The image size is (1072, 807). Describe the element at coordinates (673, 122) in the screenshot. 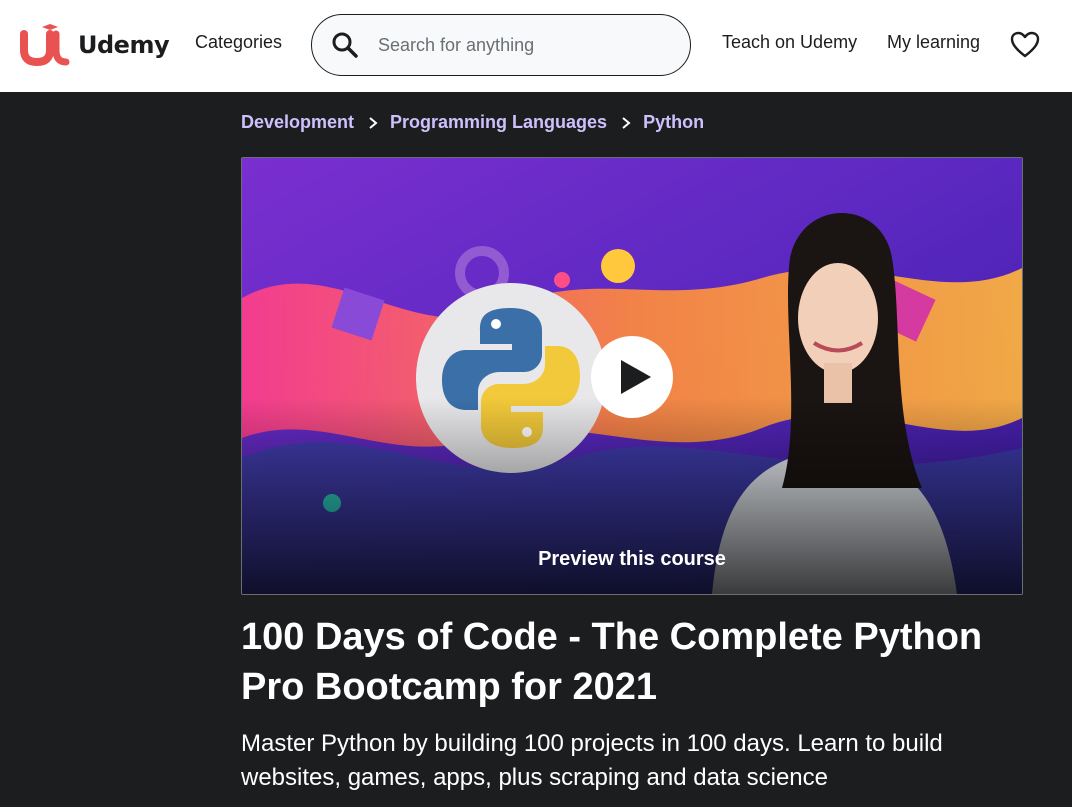

I see `breadcrumb-python: Python` at that location.